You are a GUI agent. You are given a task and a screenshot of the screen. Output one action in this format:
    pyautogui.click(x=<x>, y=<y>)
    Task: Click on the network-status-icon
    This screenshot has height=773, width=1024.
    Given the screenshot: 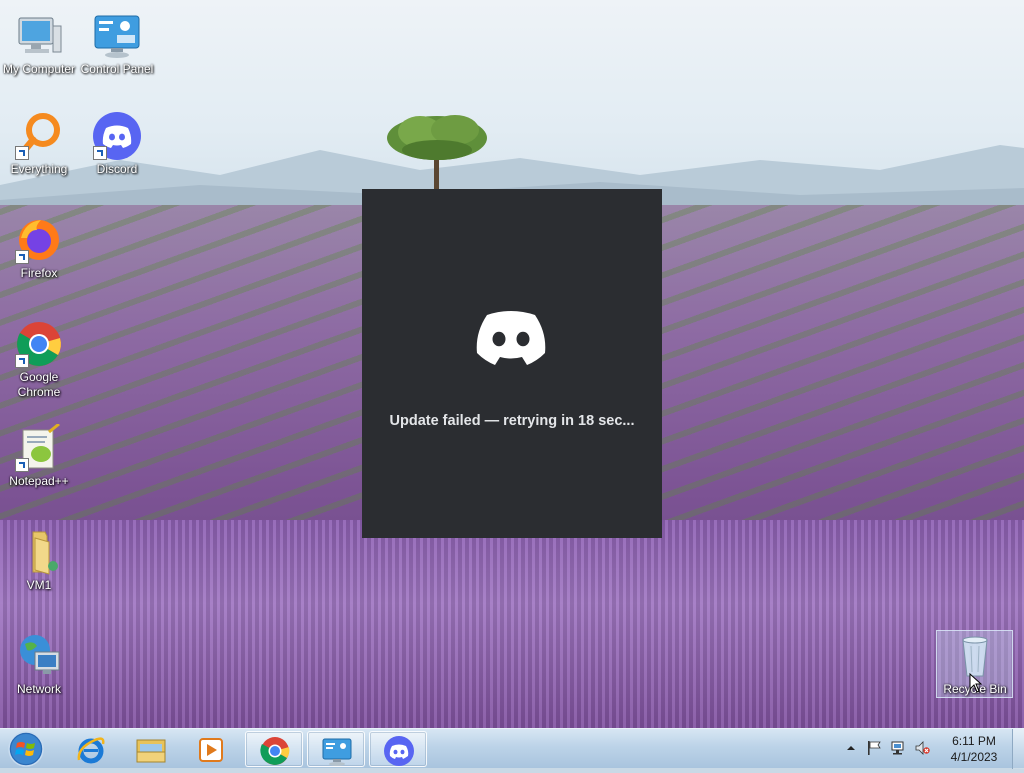 What is the action you would take?
    pyautogui.click(x=897, y=748)
    